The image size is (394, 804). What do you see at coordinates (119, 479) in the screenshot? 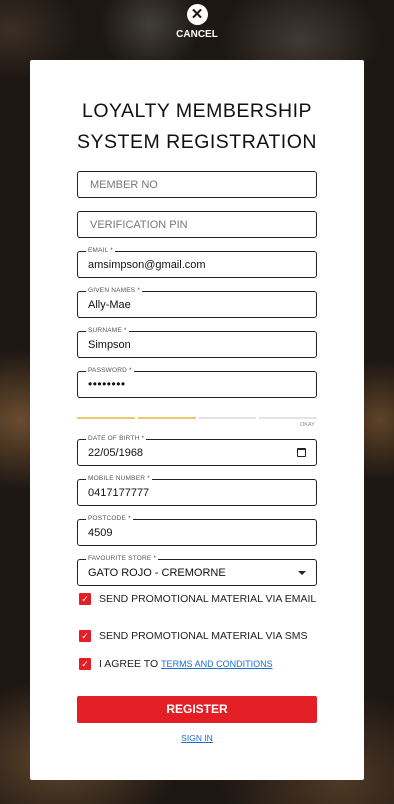
I see `mobile-number-label: MOBILE NUMBER *` at bounding box center [119, 479].